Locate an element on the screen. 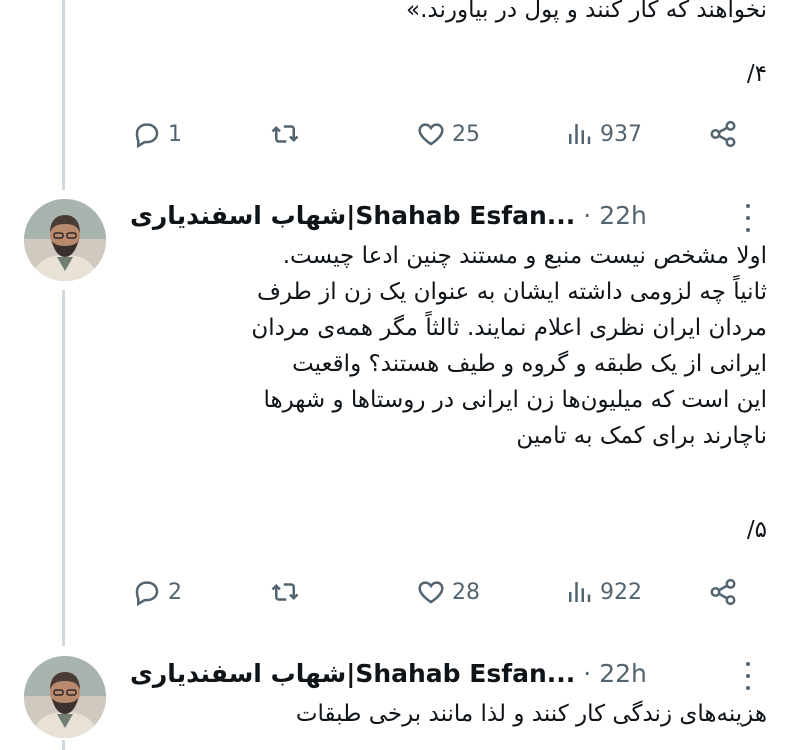 This screenshot has height=750, width=791. reply-button: 2 is located at coordinates (157, 592).